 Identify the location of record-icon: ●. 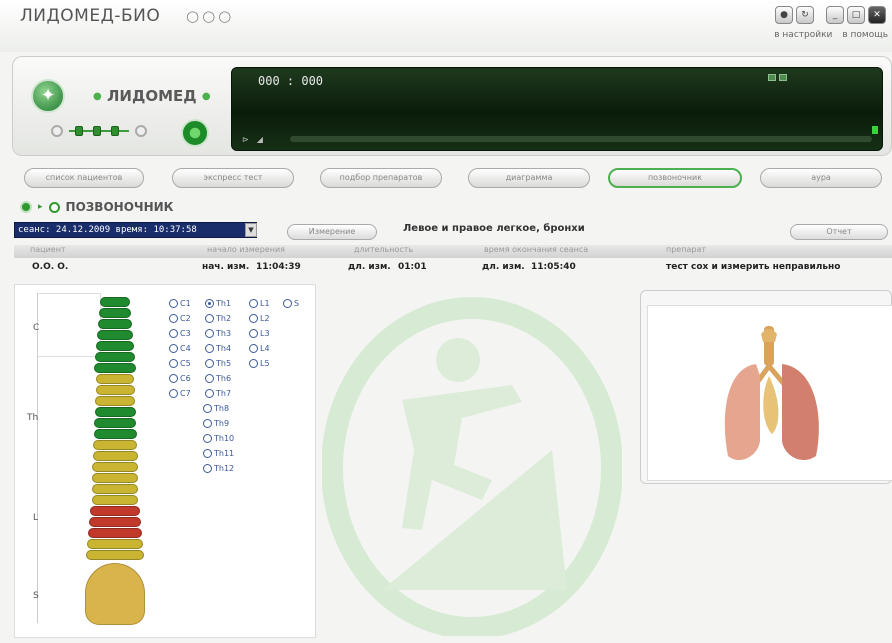
(784, 15).